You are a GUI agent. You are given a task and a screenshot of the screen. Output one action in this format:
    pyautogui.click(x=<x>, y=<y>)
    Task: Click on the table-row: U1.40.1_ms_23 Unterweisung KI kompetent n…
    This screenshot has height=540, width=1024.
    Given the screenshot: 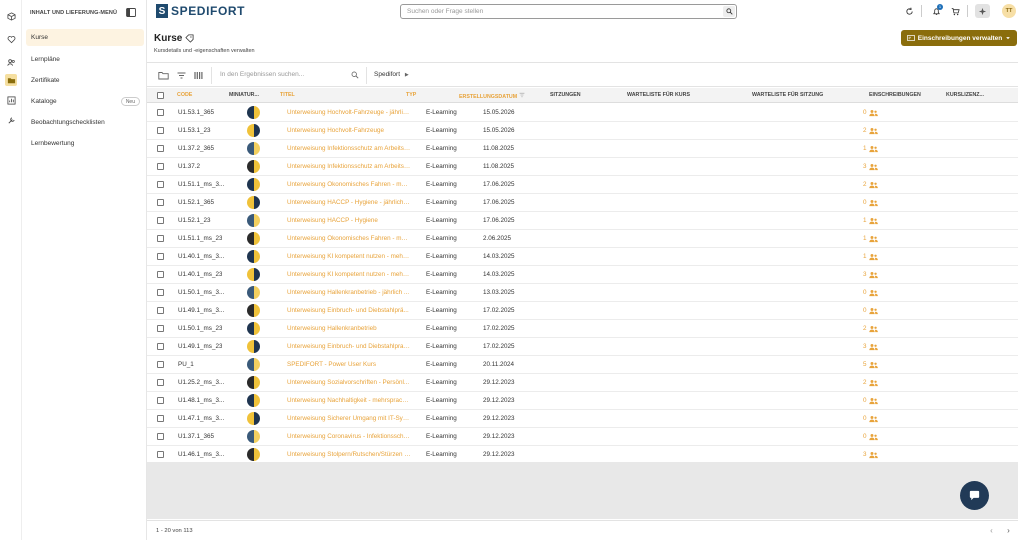 What is the action you would take?
    pyautogui.click(x=582, y=275)
    